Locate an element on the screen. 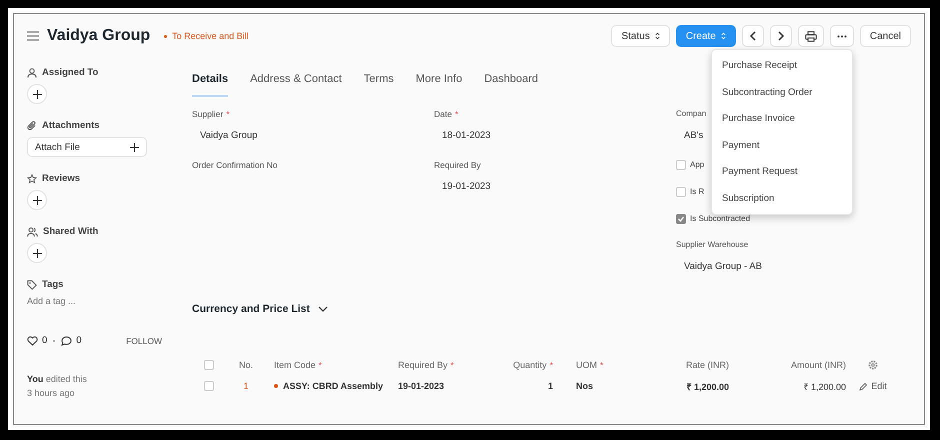 This screenshot has height=440, width=940. star-icon is located at coordinates (32, 179).